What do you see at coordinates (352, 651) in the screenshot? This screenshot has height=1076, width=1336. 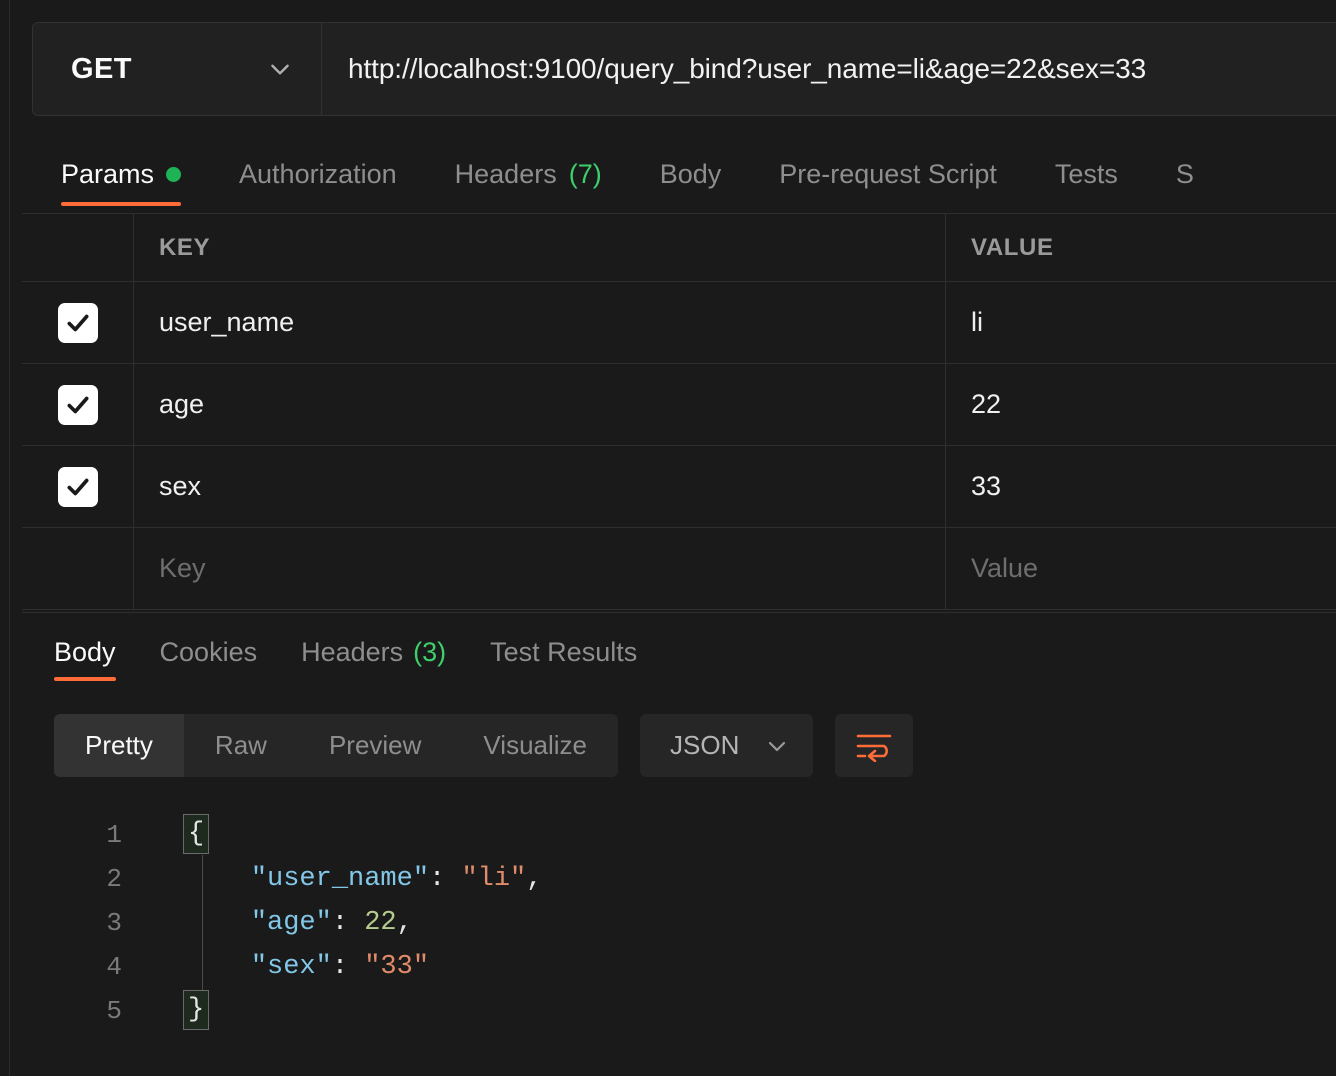 I see `response-tab-headers-label: Headers` at bounding box center [352, 651].